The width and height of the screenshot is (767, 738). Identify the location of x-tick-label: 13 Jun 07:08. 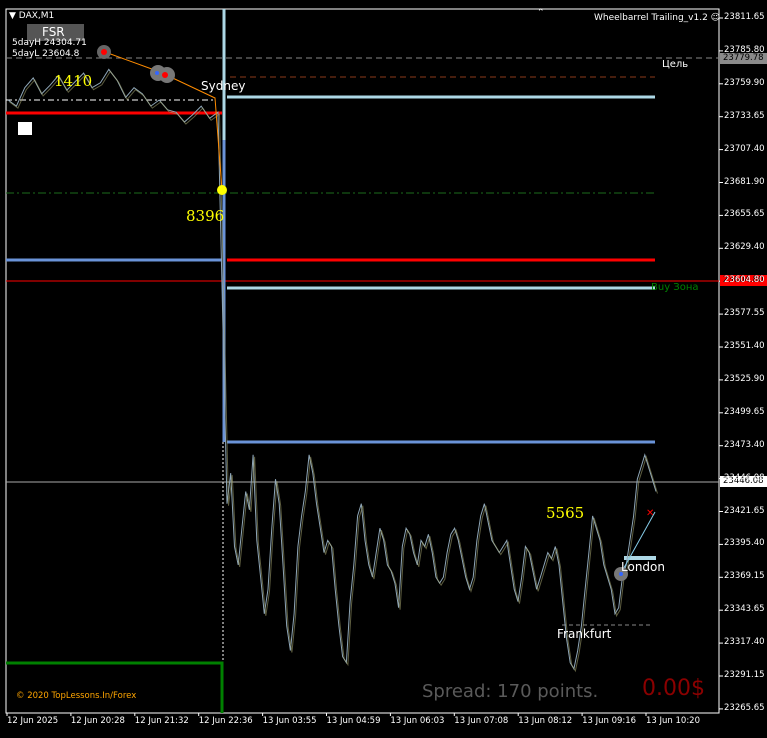
(481, 721).